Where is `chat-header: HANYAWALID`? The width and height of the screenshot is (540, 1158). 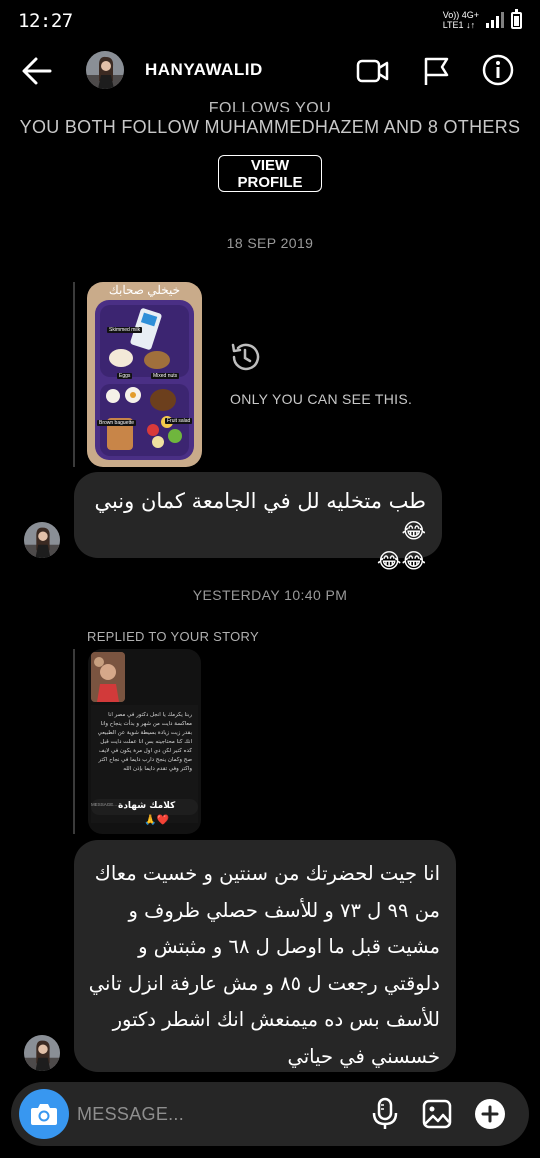
chat-header: HANYAWALID is located at coordinates (270, 72).